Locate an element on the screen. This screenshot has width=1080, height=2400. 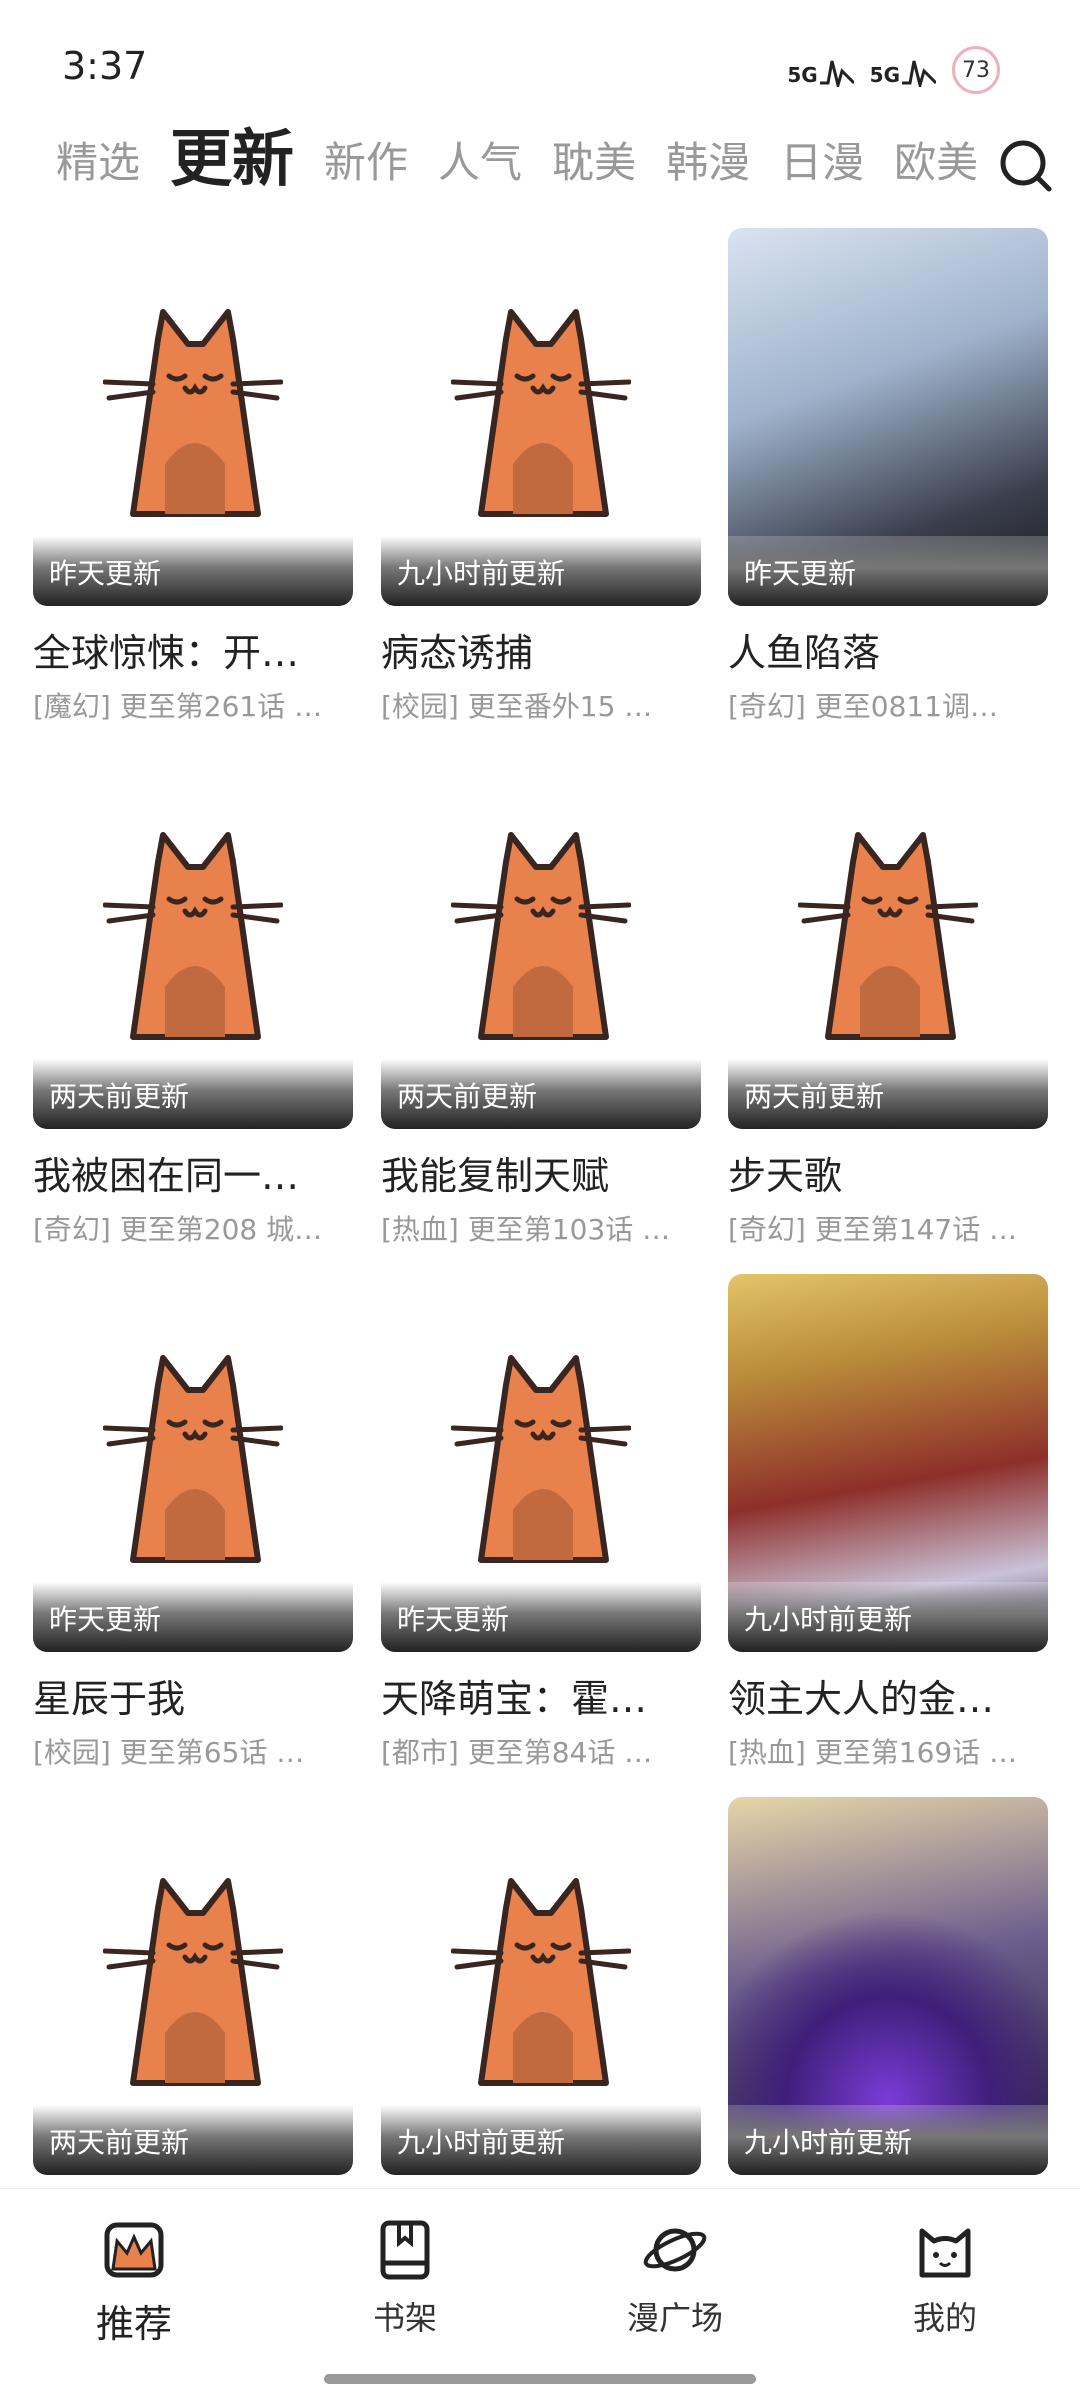
tab-track: 精选 更新 新作 人气 耽美 韩漫 日漫 欧美 is located at coordinates (532, 160).